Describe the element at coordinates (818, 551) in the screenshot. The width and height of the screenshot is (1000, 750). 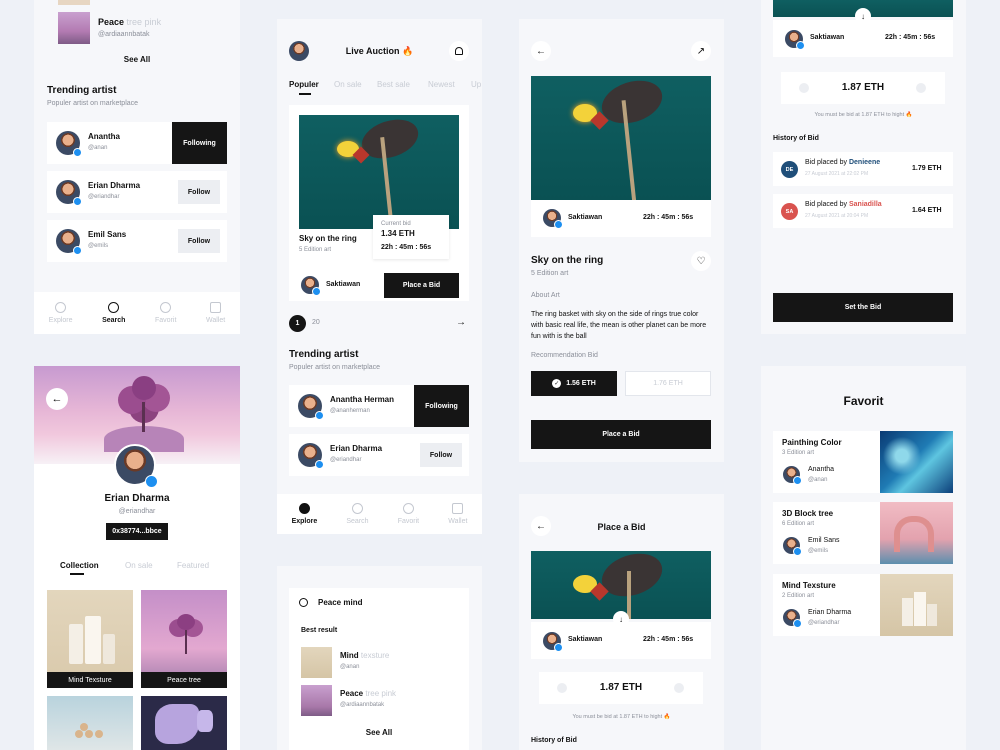
I see `favorit-handle: @emils` at that location.